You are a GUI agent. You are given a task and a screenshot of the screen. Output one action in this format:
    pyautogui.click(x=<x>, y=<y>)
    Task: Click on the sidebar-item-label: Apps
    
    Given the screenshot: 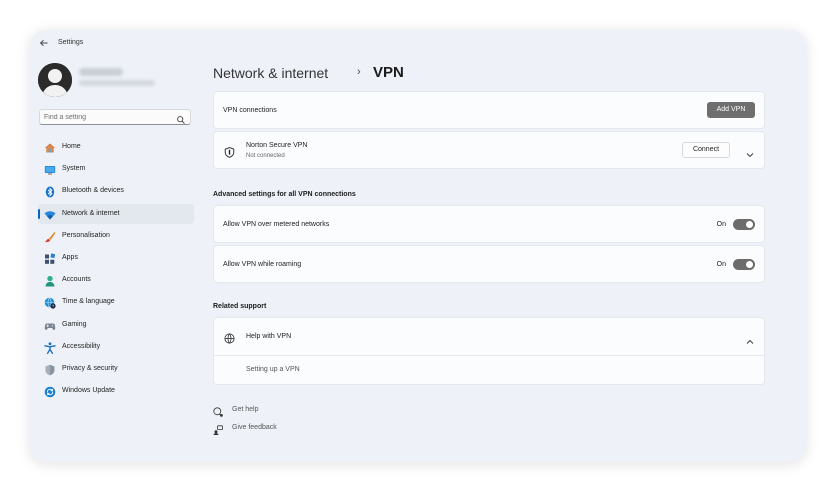 What is the action you would take?
    pyautogui.click(x=70, y=257)
    